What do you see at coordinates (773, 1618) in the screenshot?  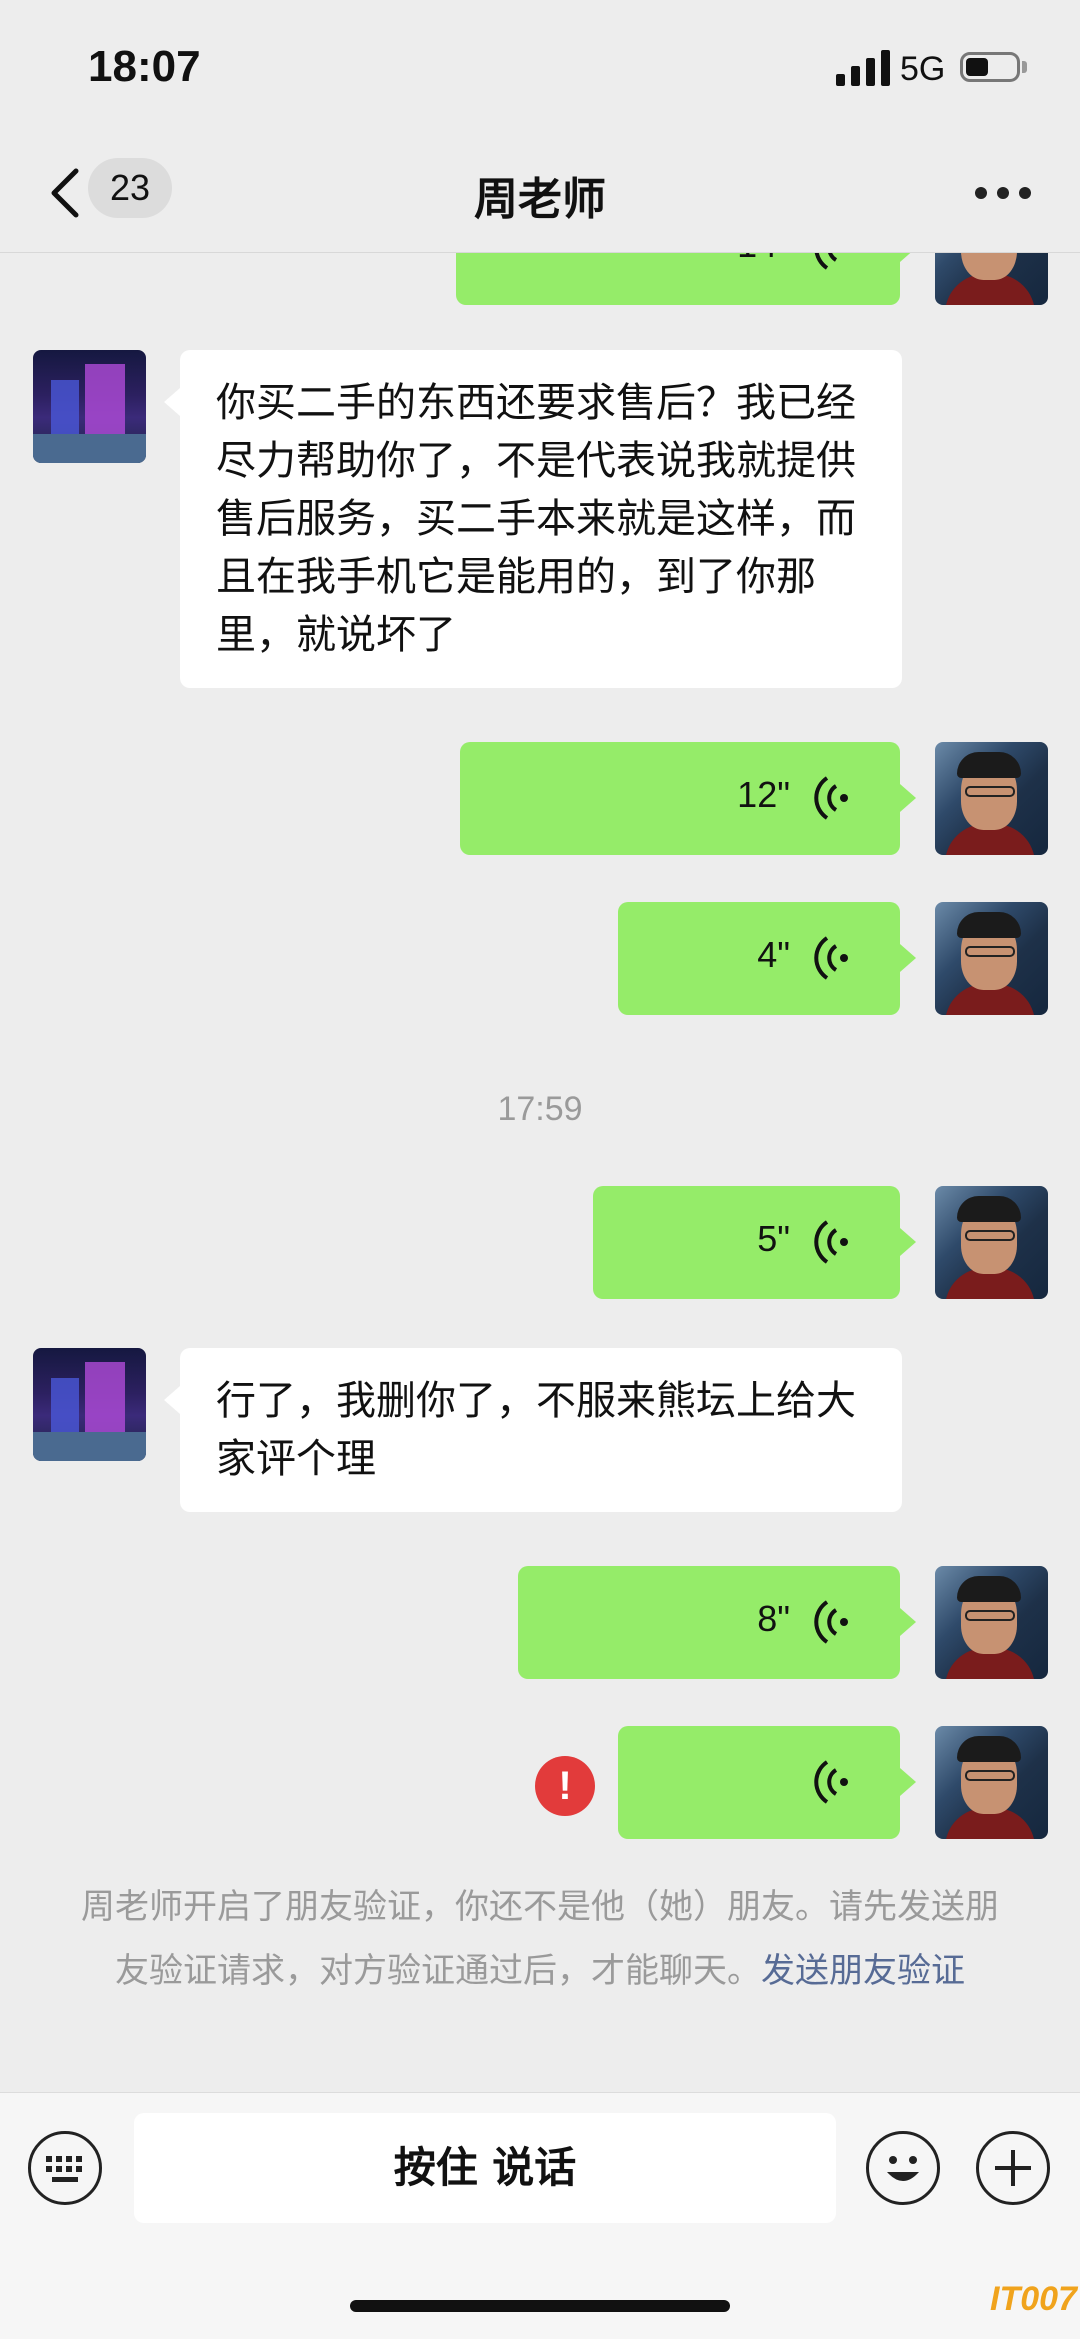 I see `voice-duration: 8"` at bounding box center [773, 1618].